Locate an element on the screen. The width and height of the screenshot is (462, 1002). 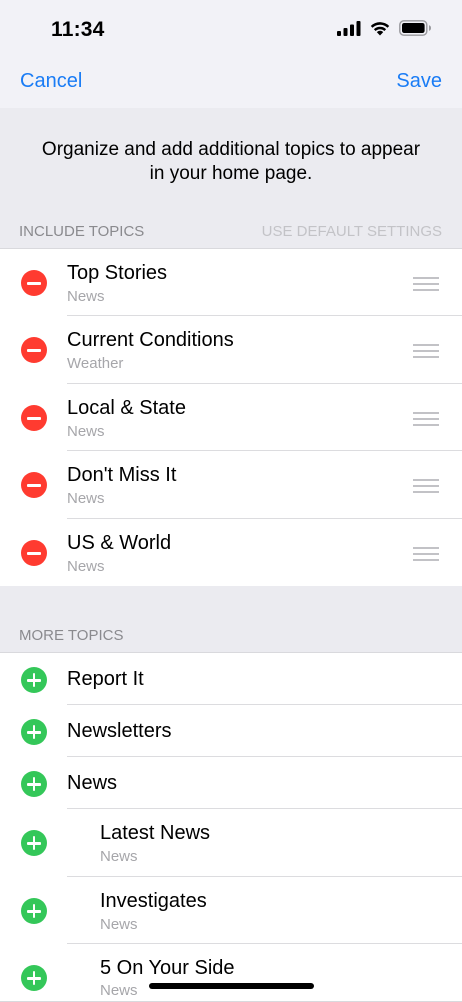
include-row-current-conditions: Current Conditions Weather is located at coordinates (231, 350).